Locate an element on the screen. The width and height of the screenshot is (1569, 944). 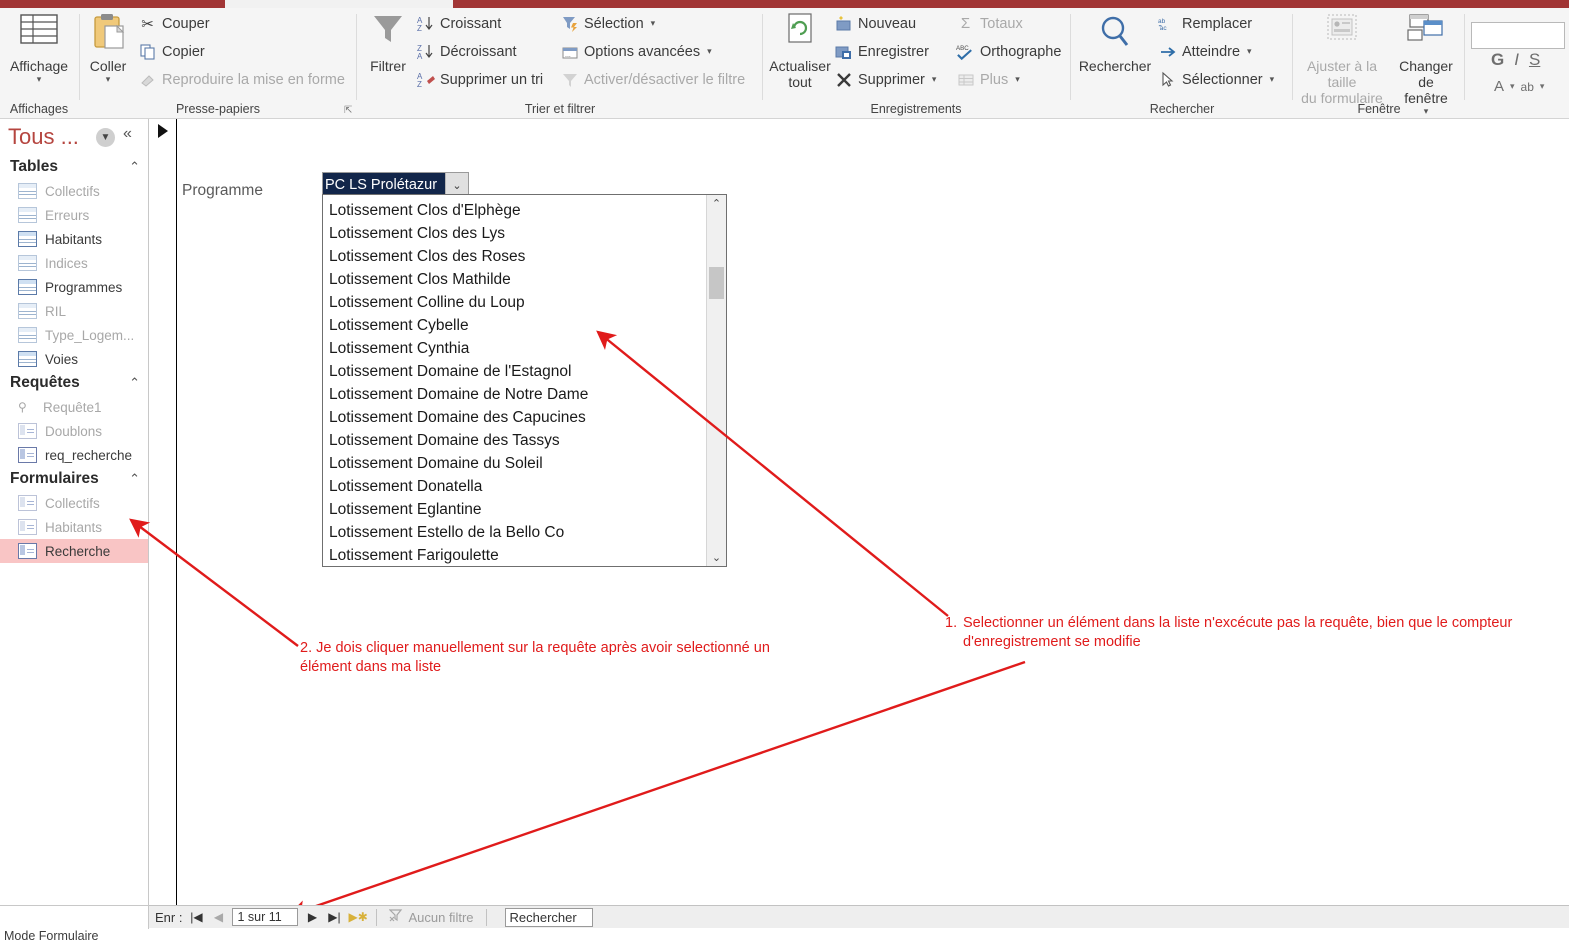
sort-ascending-button: A Z Croissant is located at coordinates (459, 23).